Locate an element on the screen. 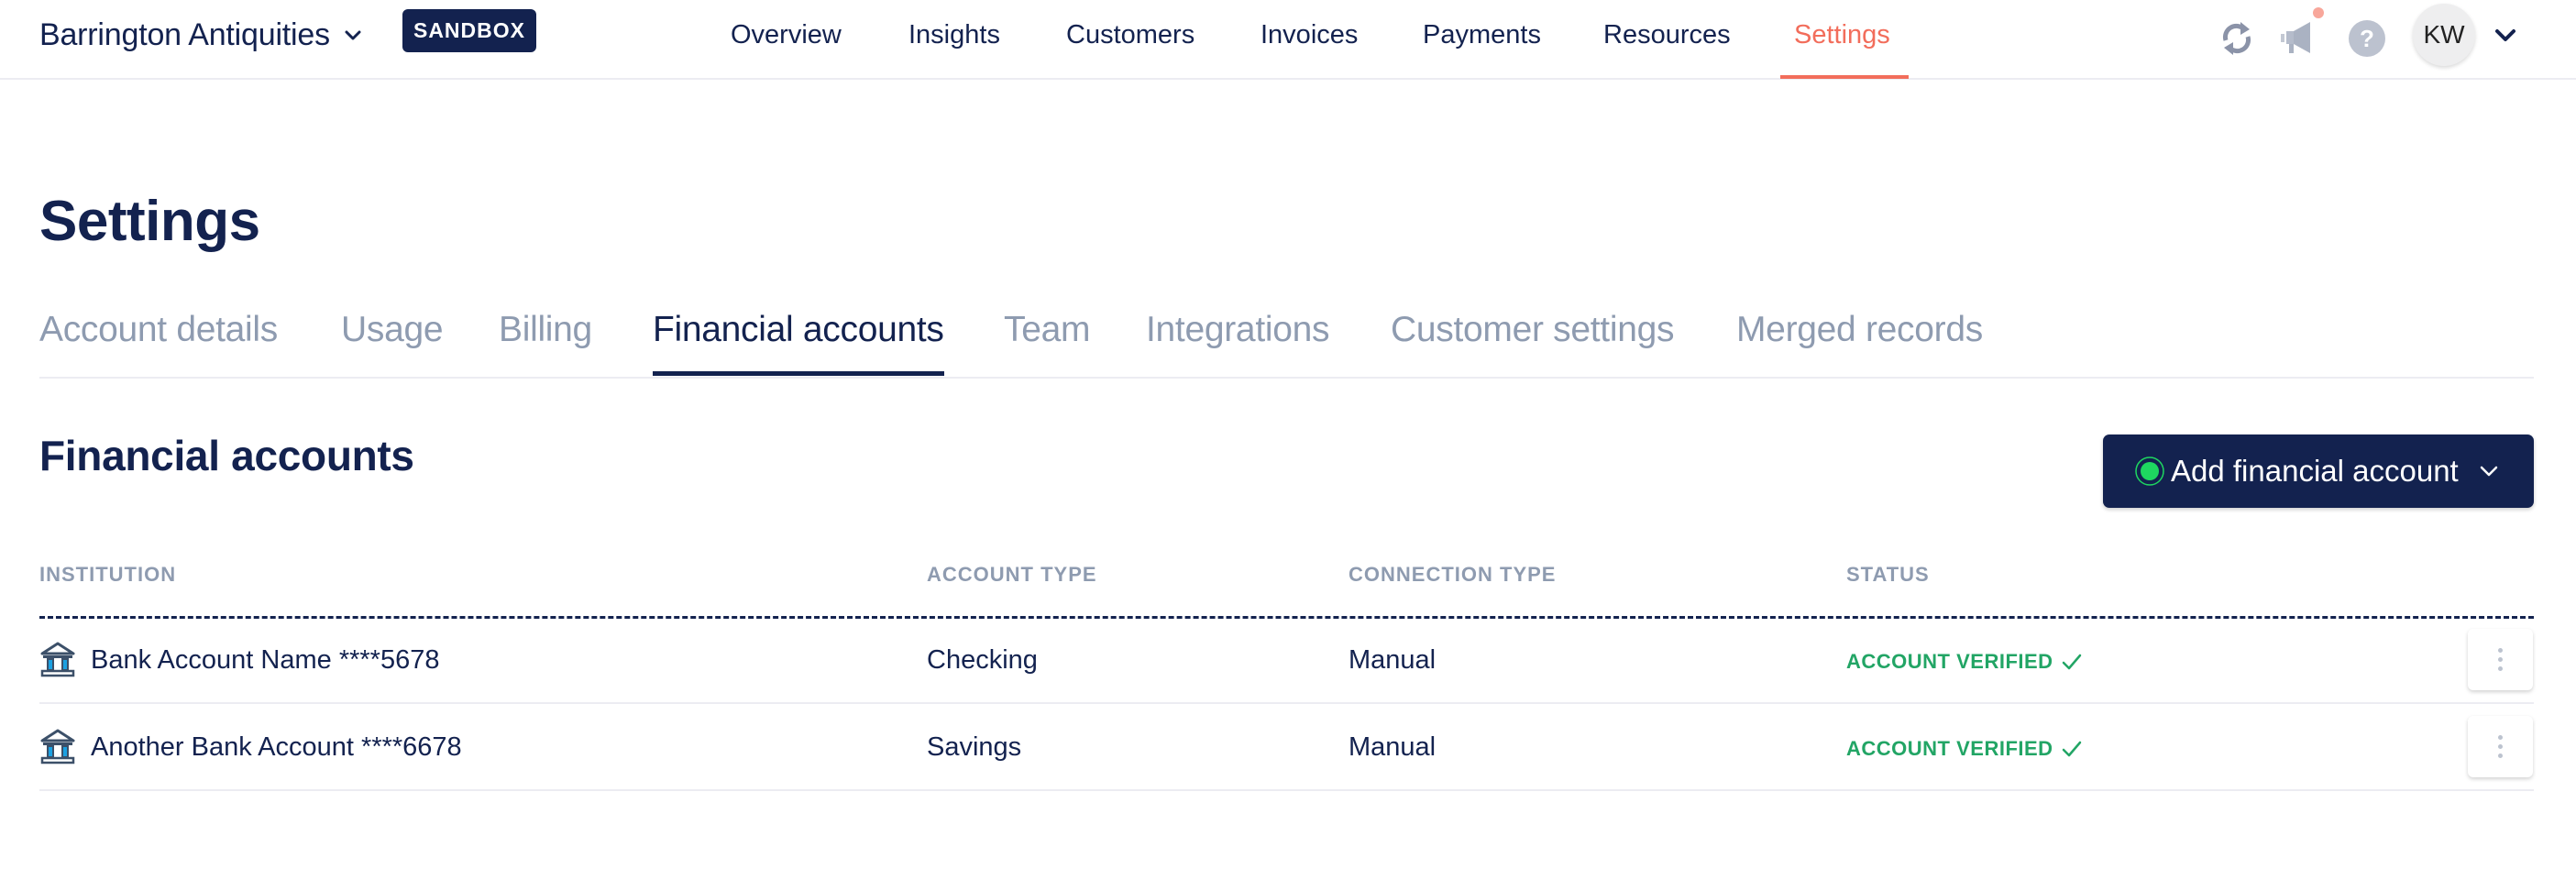 This screenshot has width=2576, height=891. tab-merged-records: Merged records is located at coordinates (1859, 330).